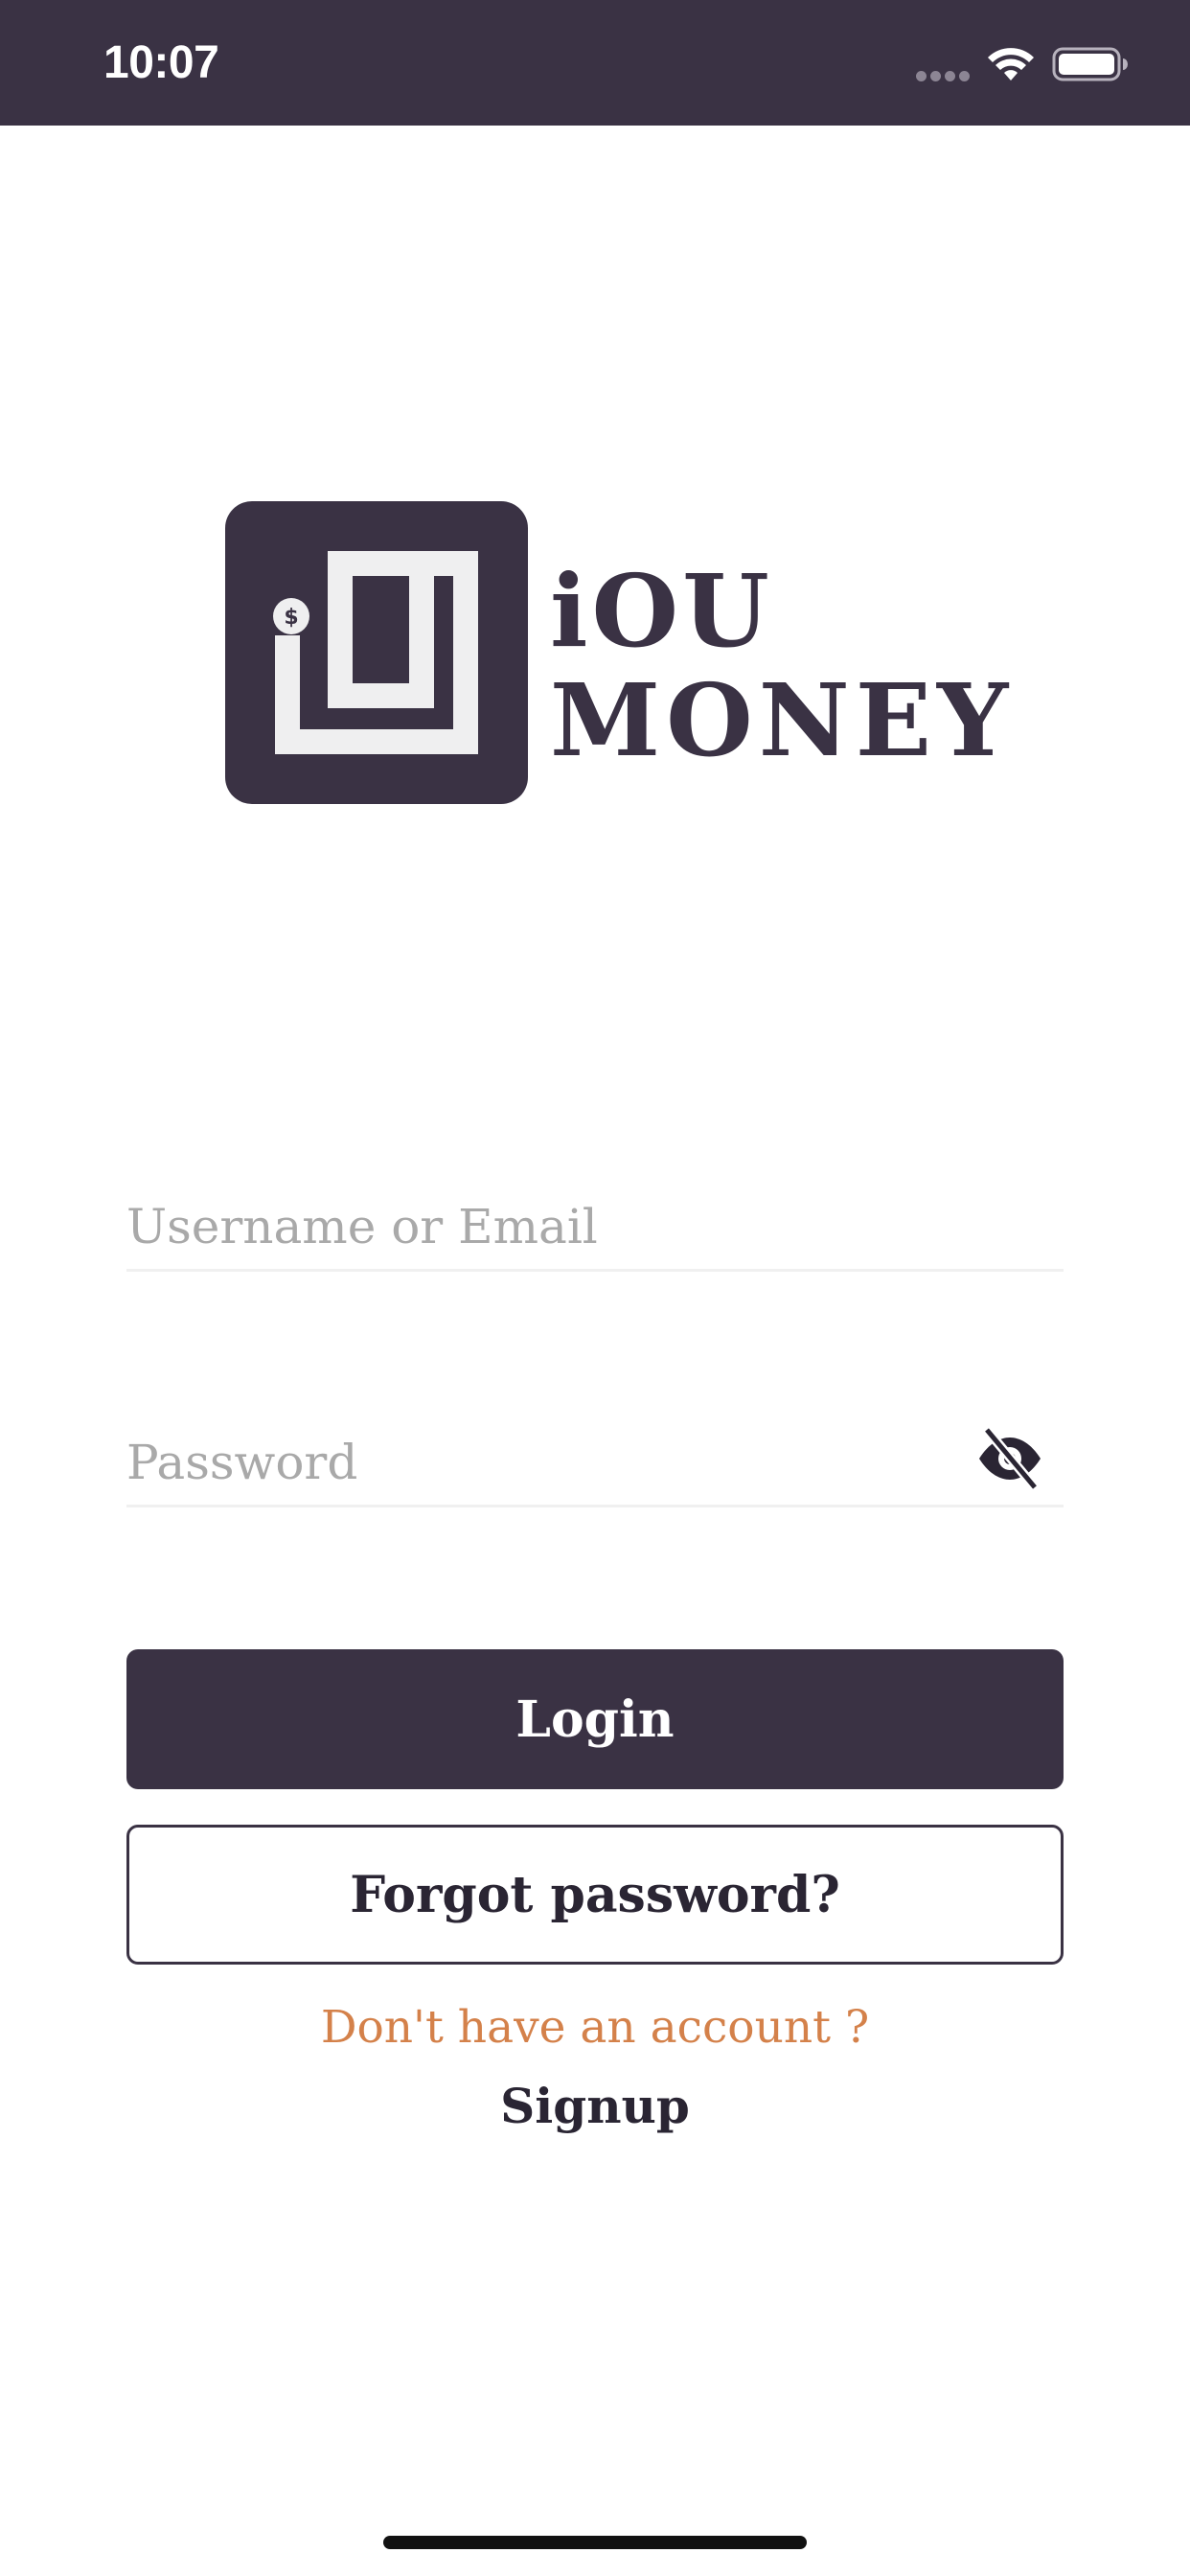 Image resolution: width=1190 pixels, height=2576 pixels. Describe the element at coordinates (1090, 64) in the screenshot. I see `battery-icon` at that location.